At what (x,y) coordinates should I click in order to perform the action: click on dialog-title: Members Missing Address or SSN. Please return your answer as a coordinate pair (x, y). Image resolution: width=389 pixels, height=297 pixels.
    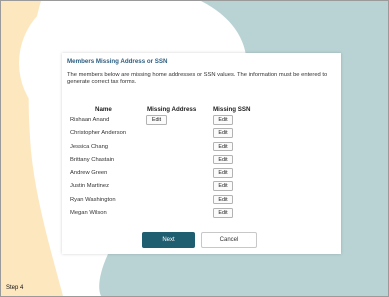
    Looking at the image, I should click on (117, 61).